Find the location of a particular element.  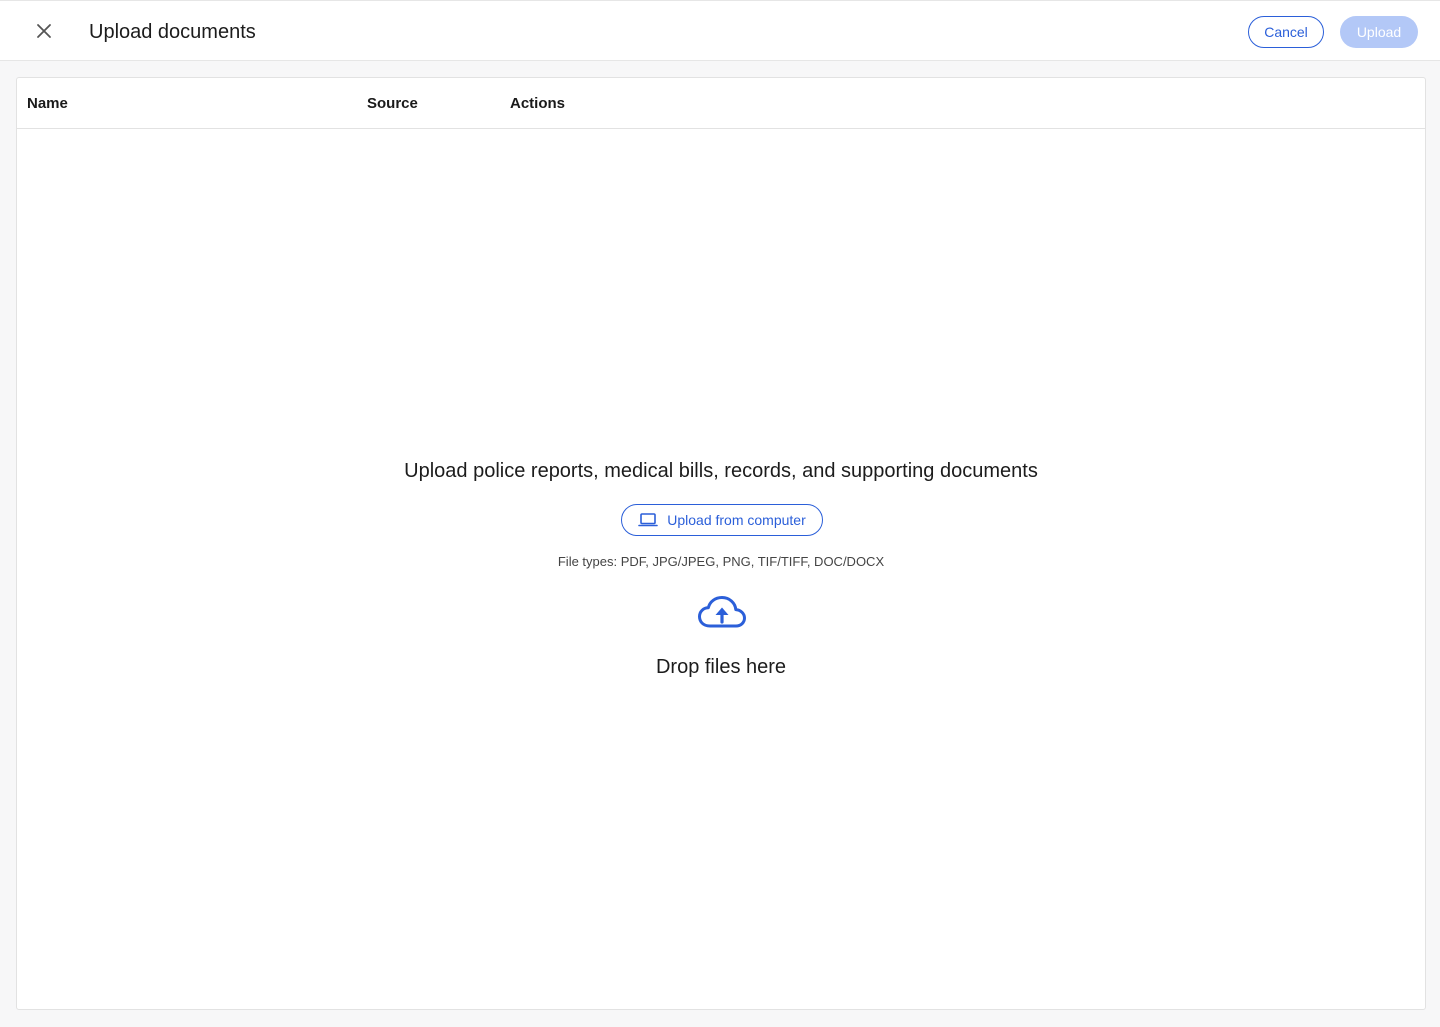

upload-from-computer-button: Upload from computer is located at coordinates (722, 520).